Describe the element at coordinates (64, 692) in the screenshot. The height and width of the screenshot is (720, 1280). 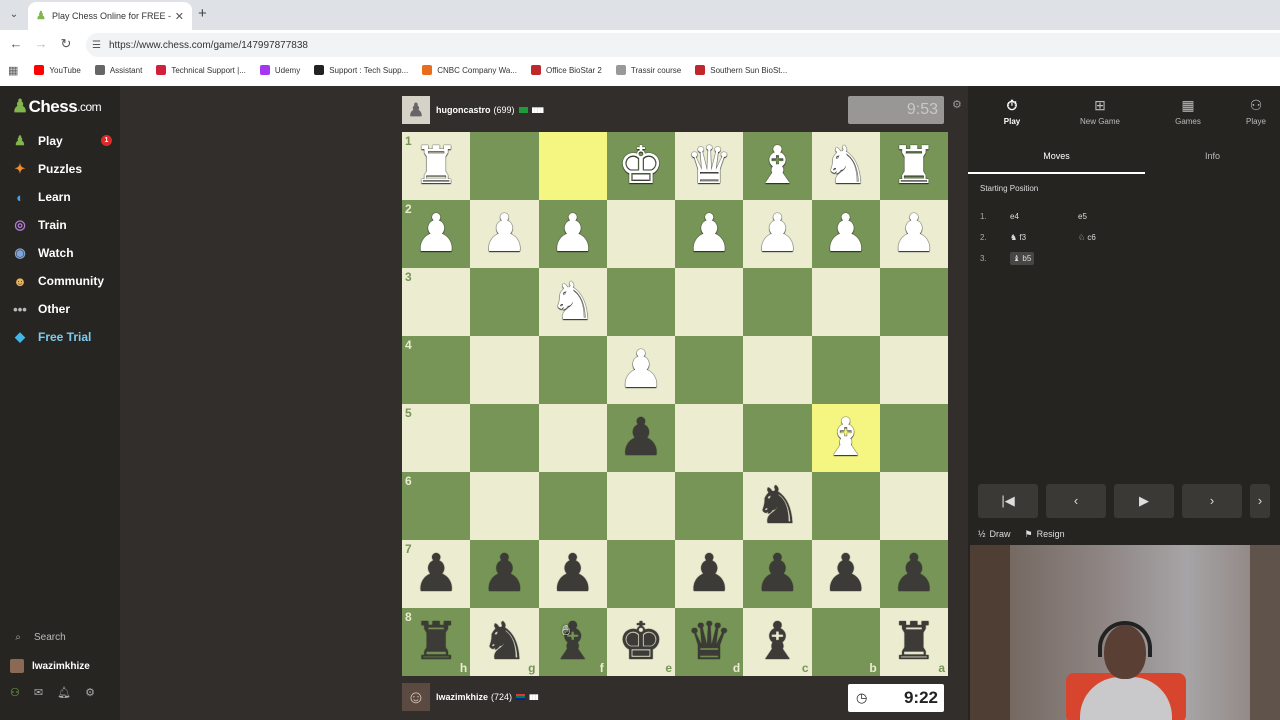
I see `bell-icon: 🔔︎` at that location.